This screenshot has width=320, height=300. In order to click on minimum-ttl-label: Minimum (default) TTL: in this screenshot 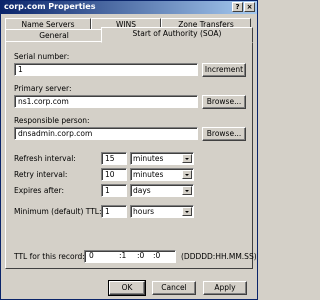, I will do `click(58, 211)`.